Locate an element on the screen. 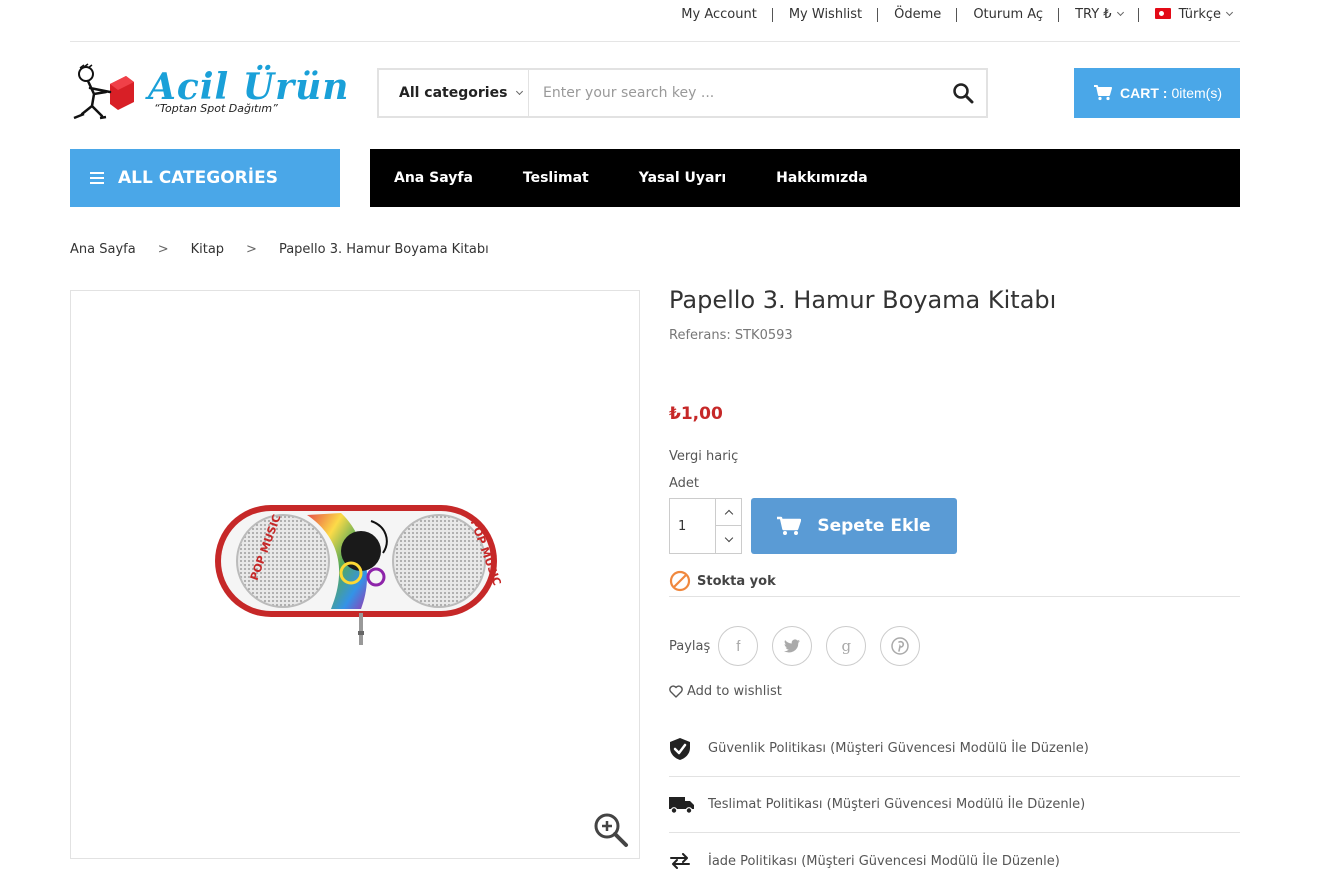  search-category-select: All categories is located at coordinates (454, 93).